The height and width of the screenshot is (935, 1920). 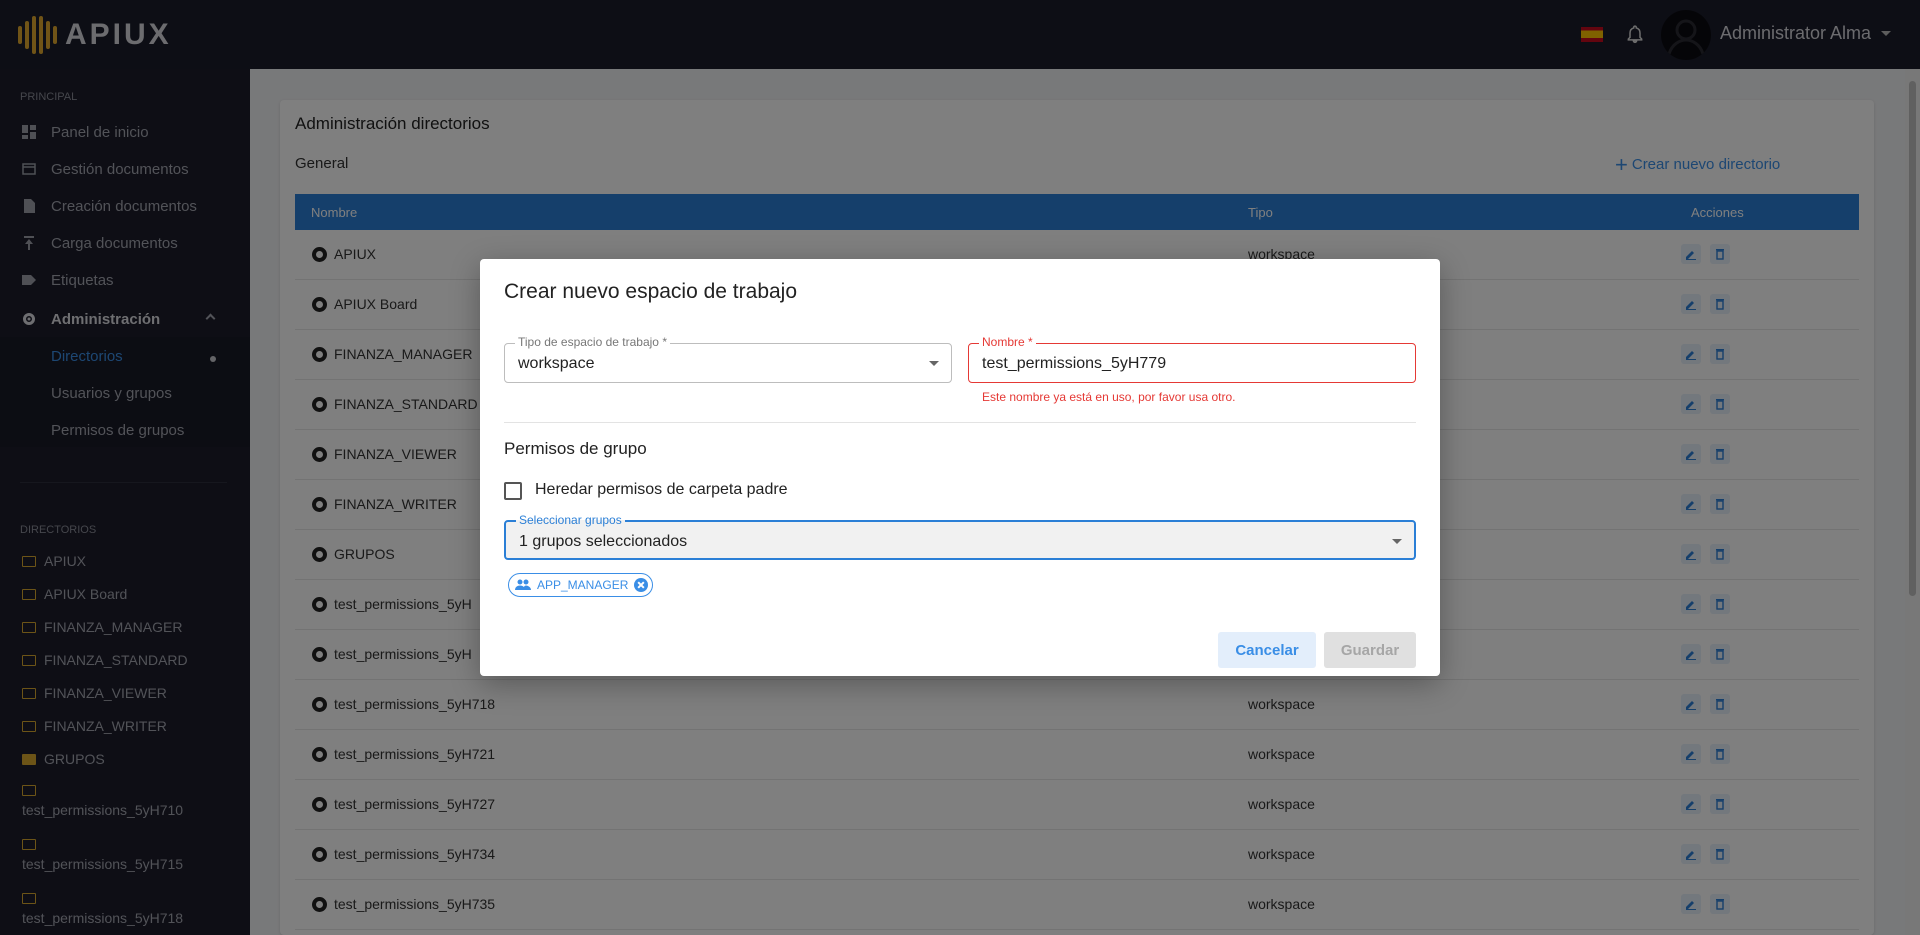 What do you see at coordinates (1192, 359) in the screenshot?
I see `workspace-name-field: Nombre * test_permissions_5yH779` at bounding box center [1192, 359].